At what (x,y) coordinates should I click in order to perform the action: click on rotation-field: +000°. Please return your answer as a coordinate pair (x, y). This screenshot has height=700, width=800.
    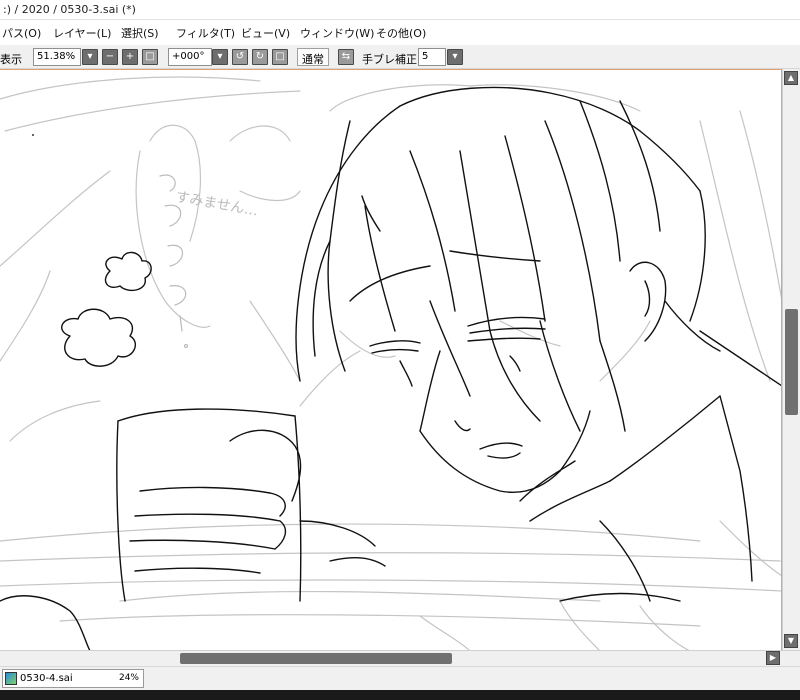
    Looking at the image, I should click on (190, 57).